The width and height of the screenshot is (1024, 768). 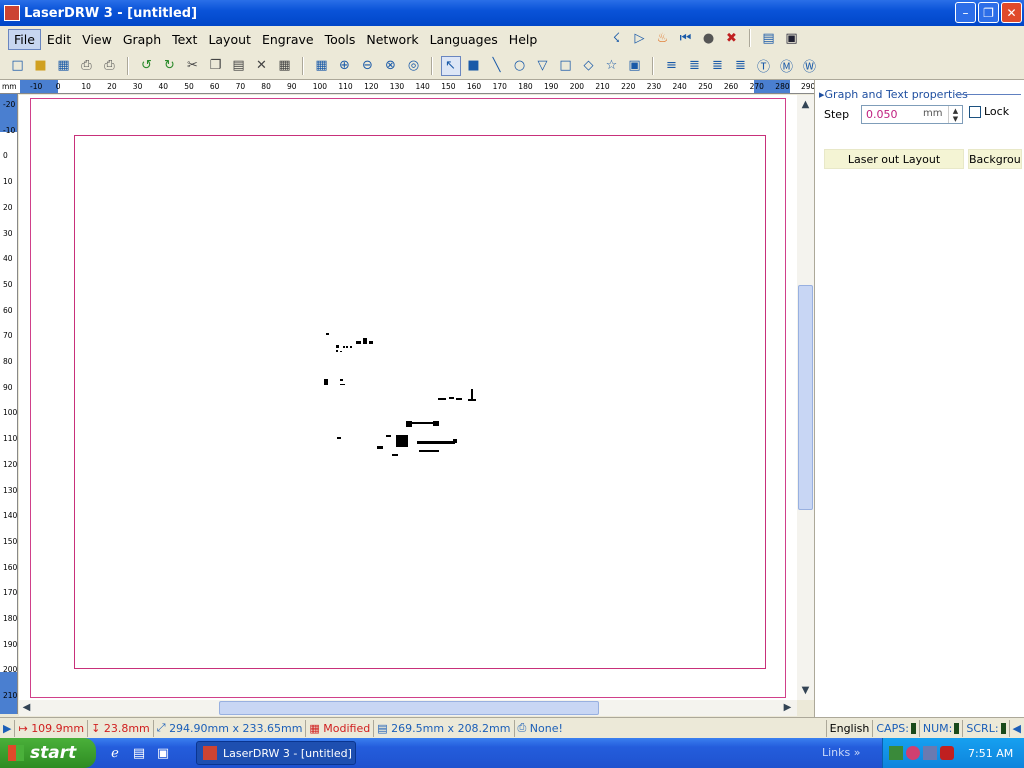 What do you see at coordinates (110, 66) in the screenshot?
I see `print-icon: ⎙` at bounding box center [110, 66].